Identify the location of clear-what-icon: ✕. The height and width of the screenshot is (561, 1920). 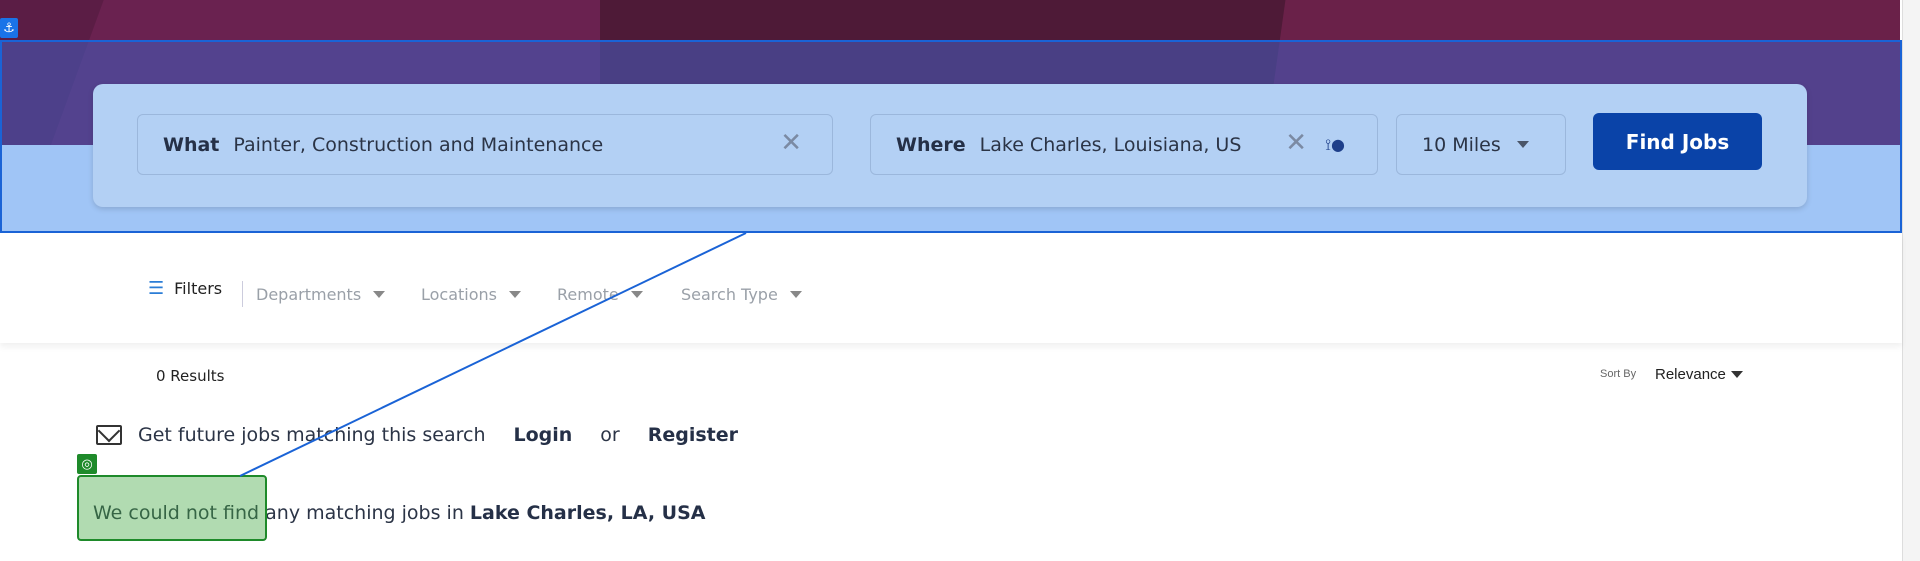
(791, 143).